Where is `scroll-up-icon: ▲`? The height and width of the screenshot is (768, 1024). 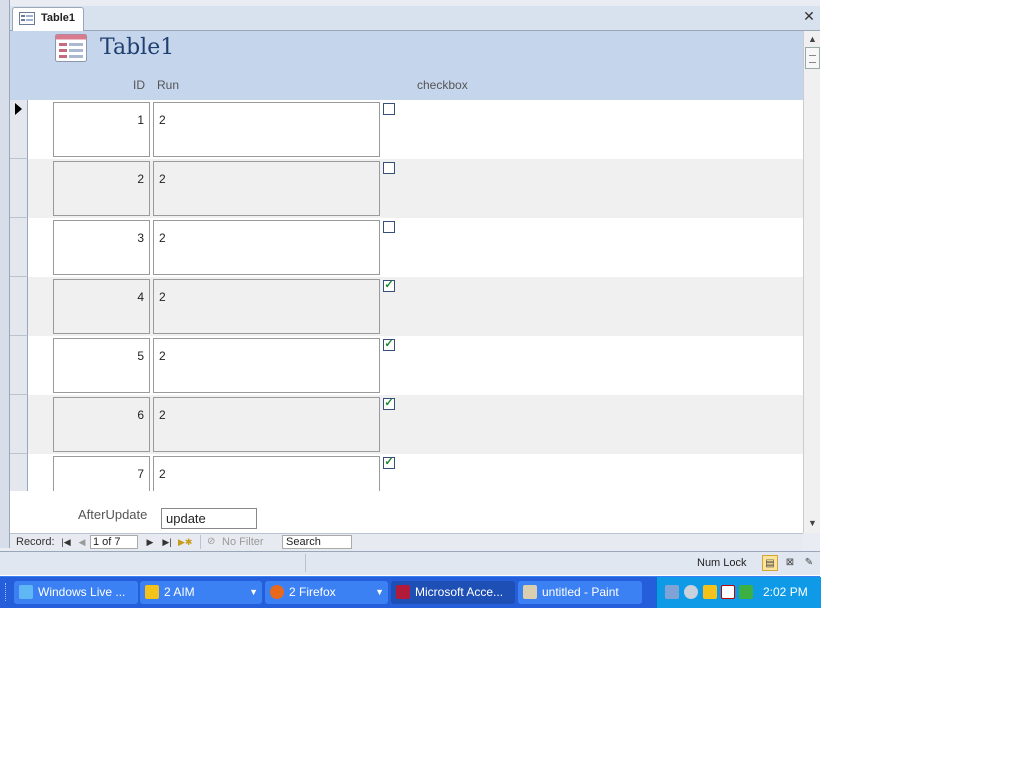
scroll-up-icon: ▲ is located at coordinates (812, 39).